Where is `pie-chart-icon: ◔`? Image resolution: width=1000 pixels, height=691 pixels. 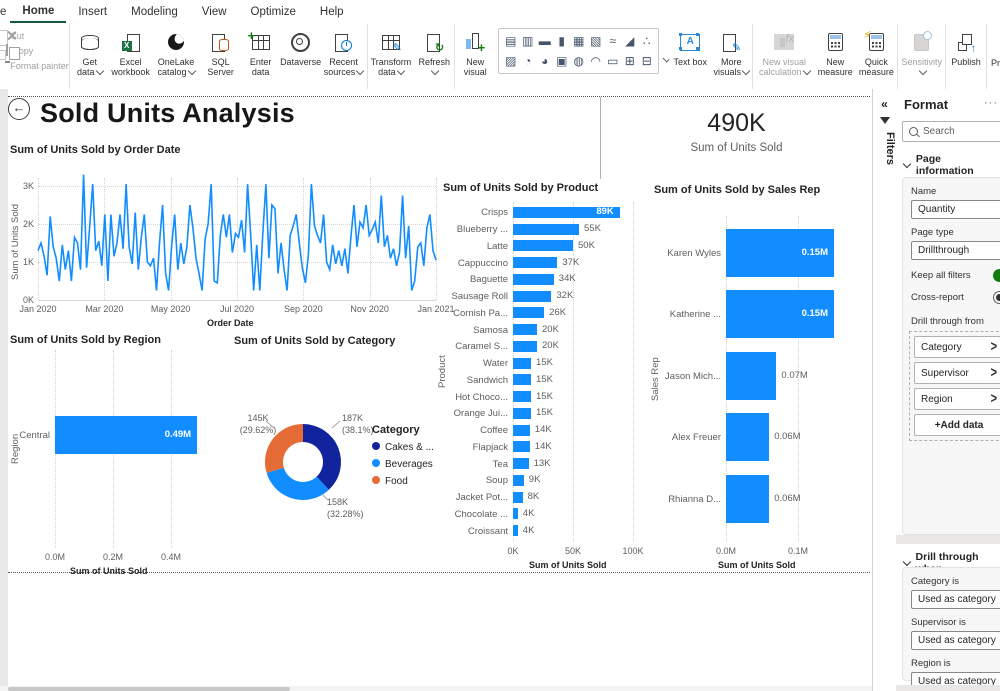 pie-chart-icon: ◔ is located at coordinates (527, 61).